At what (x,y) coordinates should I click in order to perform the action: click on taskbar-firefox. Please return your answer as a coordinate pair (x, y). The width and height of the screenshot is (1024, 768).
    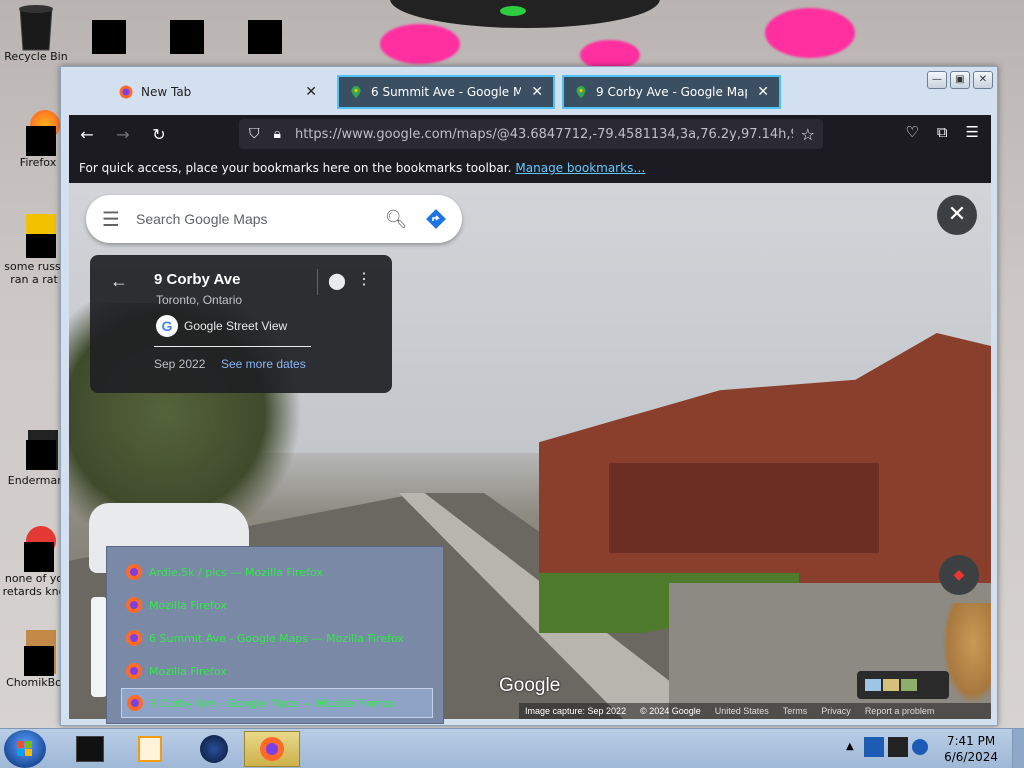
    Looking at the image, I should click on (272, 749).